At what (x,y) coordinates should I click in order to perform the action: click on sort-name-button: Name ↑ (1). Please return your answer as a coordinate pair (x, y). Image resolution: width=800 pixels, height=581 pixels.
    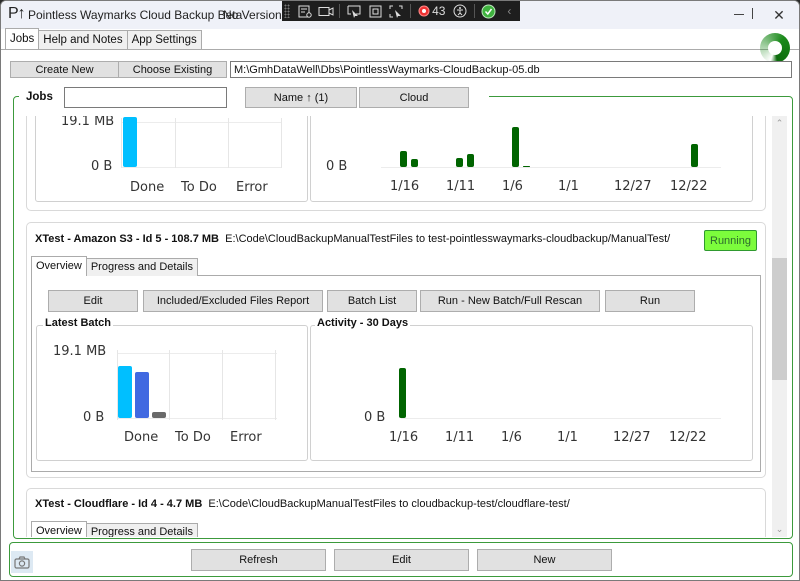
    Looking at the image, I should click on (301, 97).